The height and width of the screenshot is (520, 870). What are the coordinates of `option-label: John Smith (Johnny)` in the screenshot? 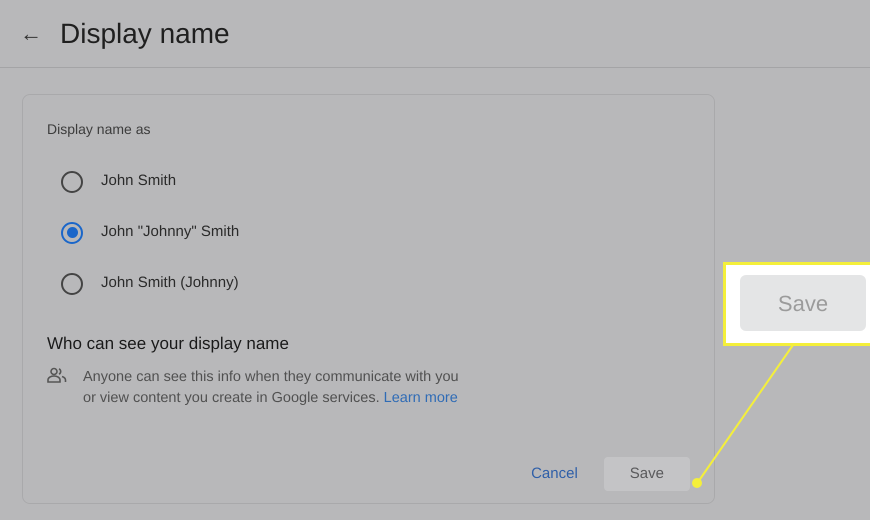 It's located at (170, 283).